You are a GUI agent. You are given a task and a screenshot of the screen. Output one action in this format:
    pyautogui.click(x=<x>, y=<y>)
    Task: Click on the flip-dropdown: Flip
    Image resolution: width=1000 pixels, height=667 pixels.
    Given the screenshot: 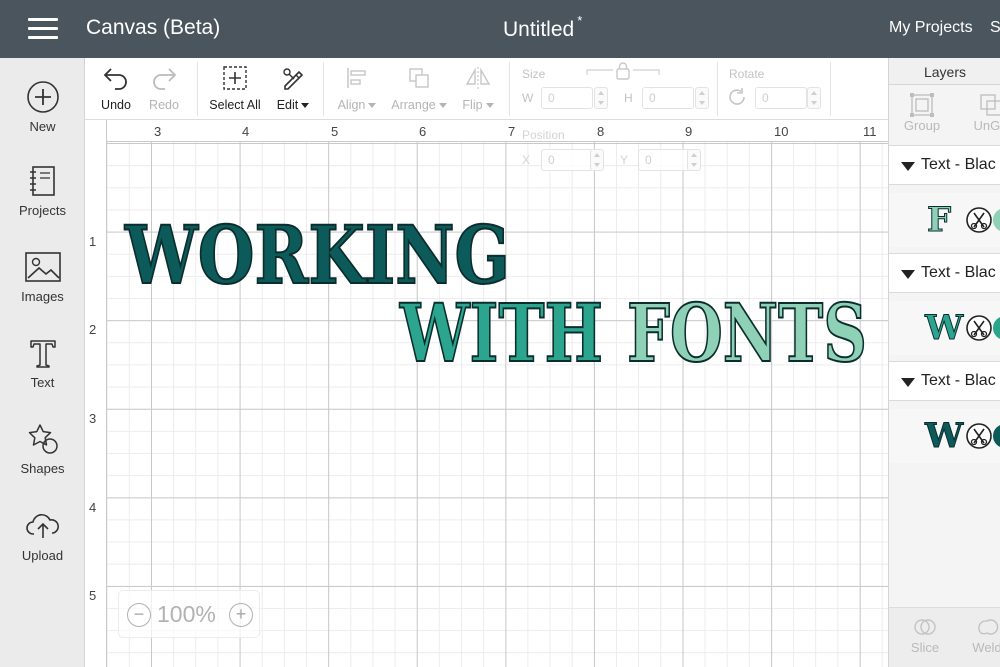 What is the action you would take?
    pyautogui.click(x=478, y=88)
    